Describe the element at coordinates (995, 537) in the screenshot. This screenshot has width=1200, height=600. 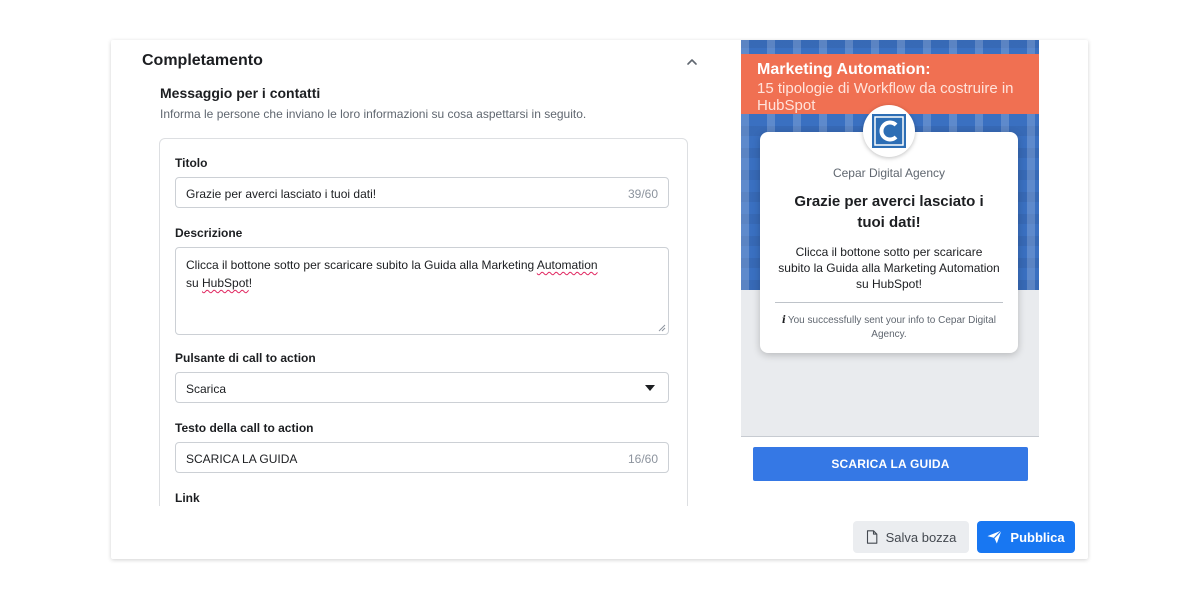
I see `paper-plane-icon` at that location.